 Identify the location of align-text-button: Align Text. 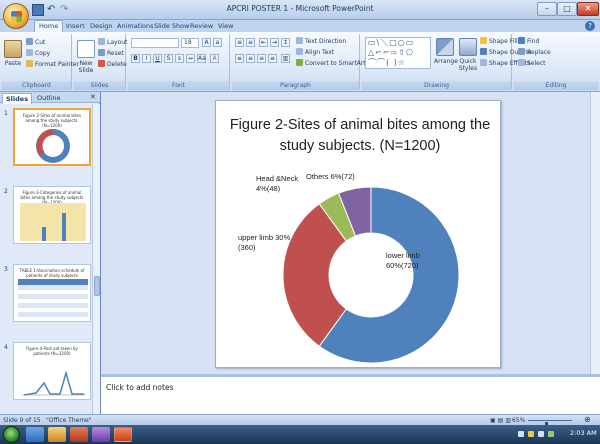
(315, 52).